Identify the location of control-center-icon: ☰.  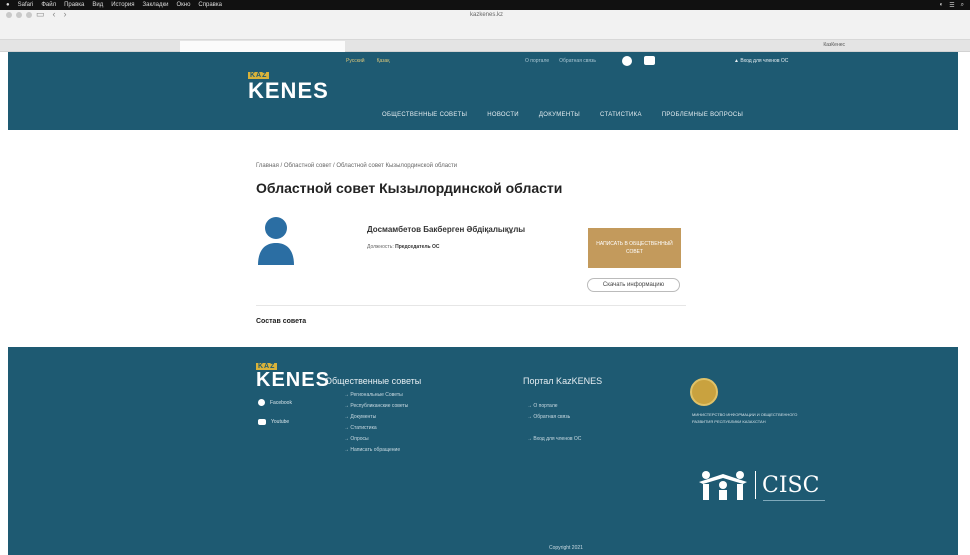
(951, 5).